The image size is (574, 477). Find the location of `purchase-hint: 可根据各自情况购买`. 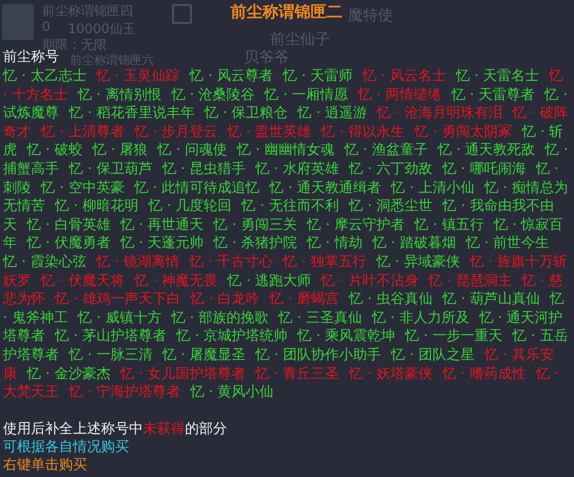

purchase-hint: 可根据各自情况购买 is located at coordinates (66, 447).